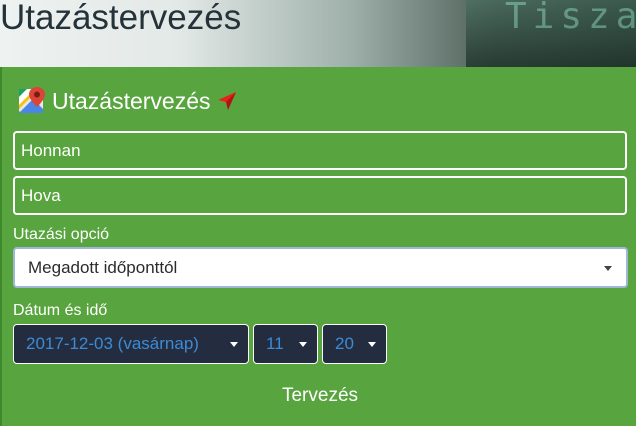 This screenshot has width=636, height=426. What do you see at coordinates (112, 343) in the screenshot?
I see `date-value: 2017-12-03 (vasárnap)` at bounding box center [112, 343].